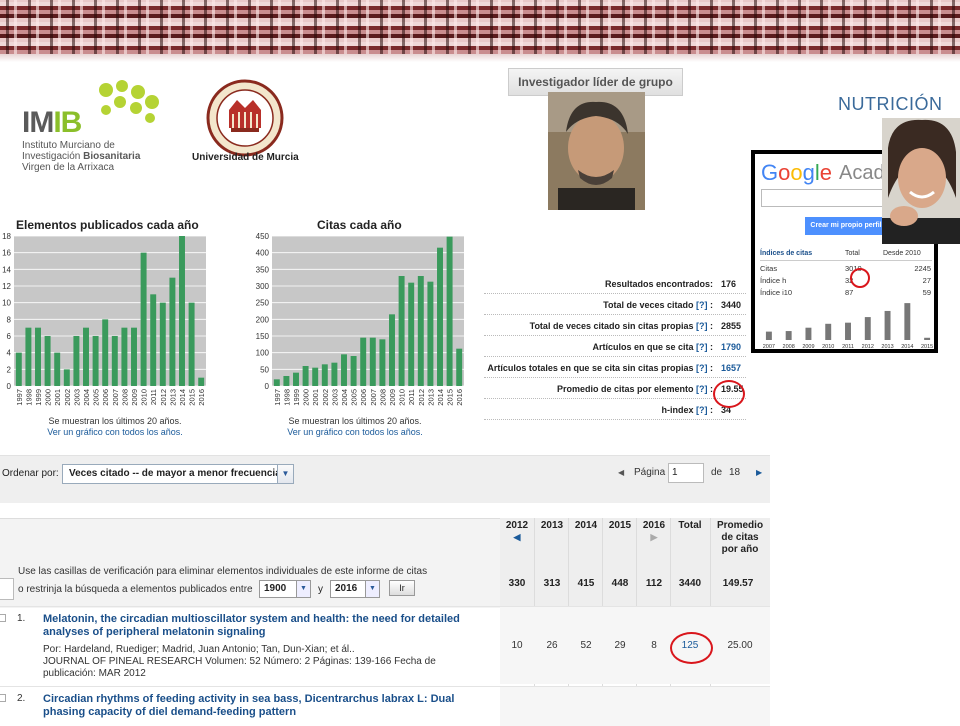  Describe the element at coordinates (86, 397) in the screenshot. I see `x-tick-label: 2004` at that location.